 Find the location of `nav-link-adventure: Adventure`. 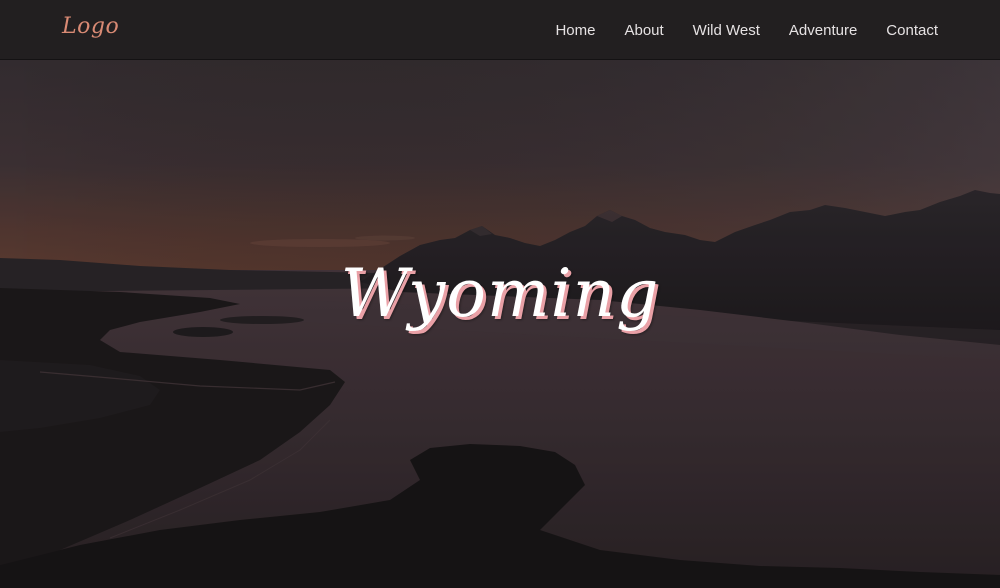

nav-link-adventure: Adventure is located at coordinates (823, 30).